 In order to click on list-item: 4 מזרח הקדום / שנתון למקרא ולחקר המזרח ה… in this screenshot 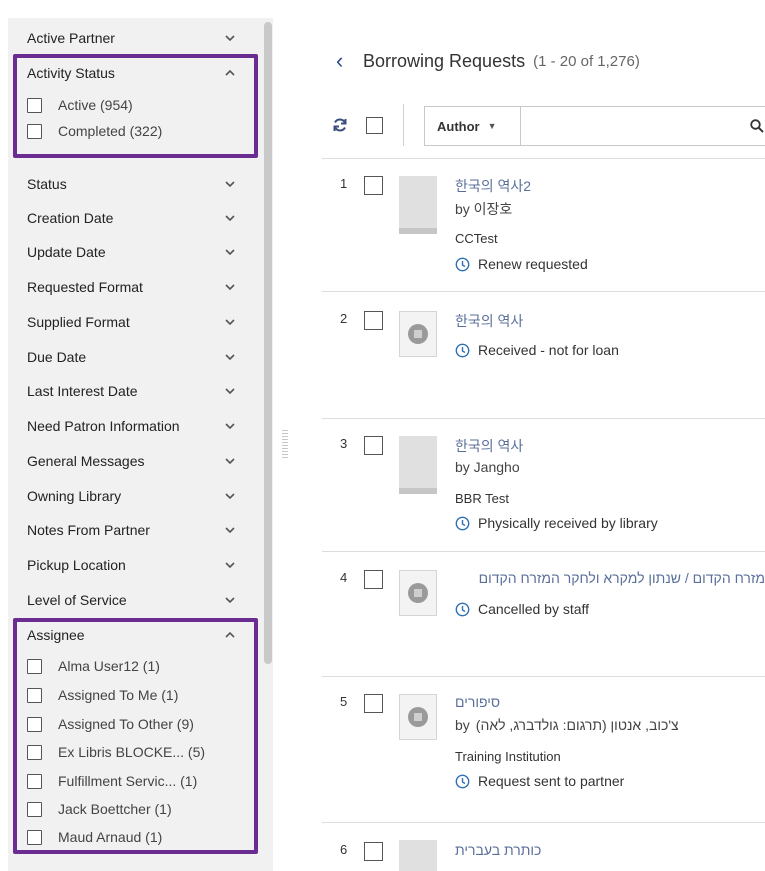, I will do `click(543, 620)`.